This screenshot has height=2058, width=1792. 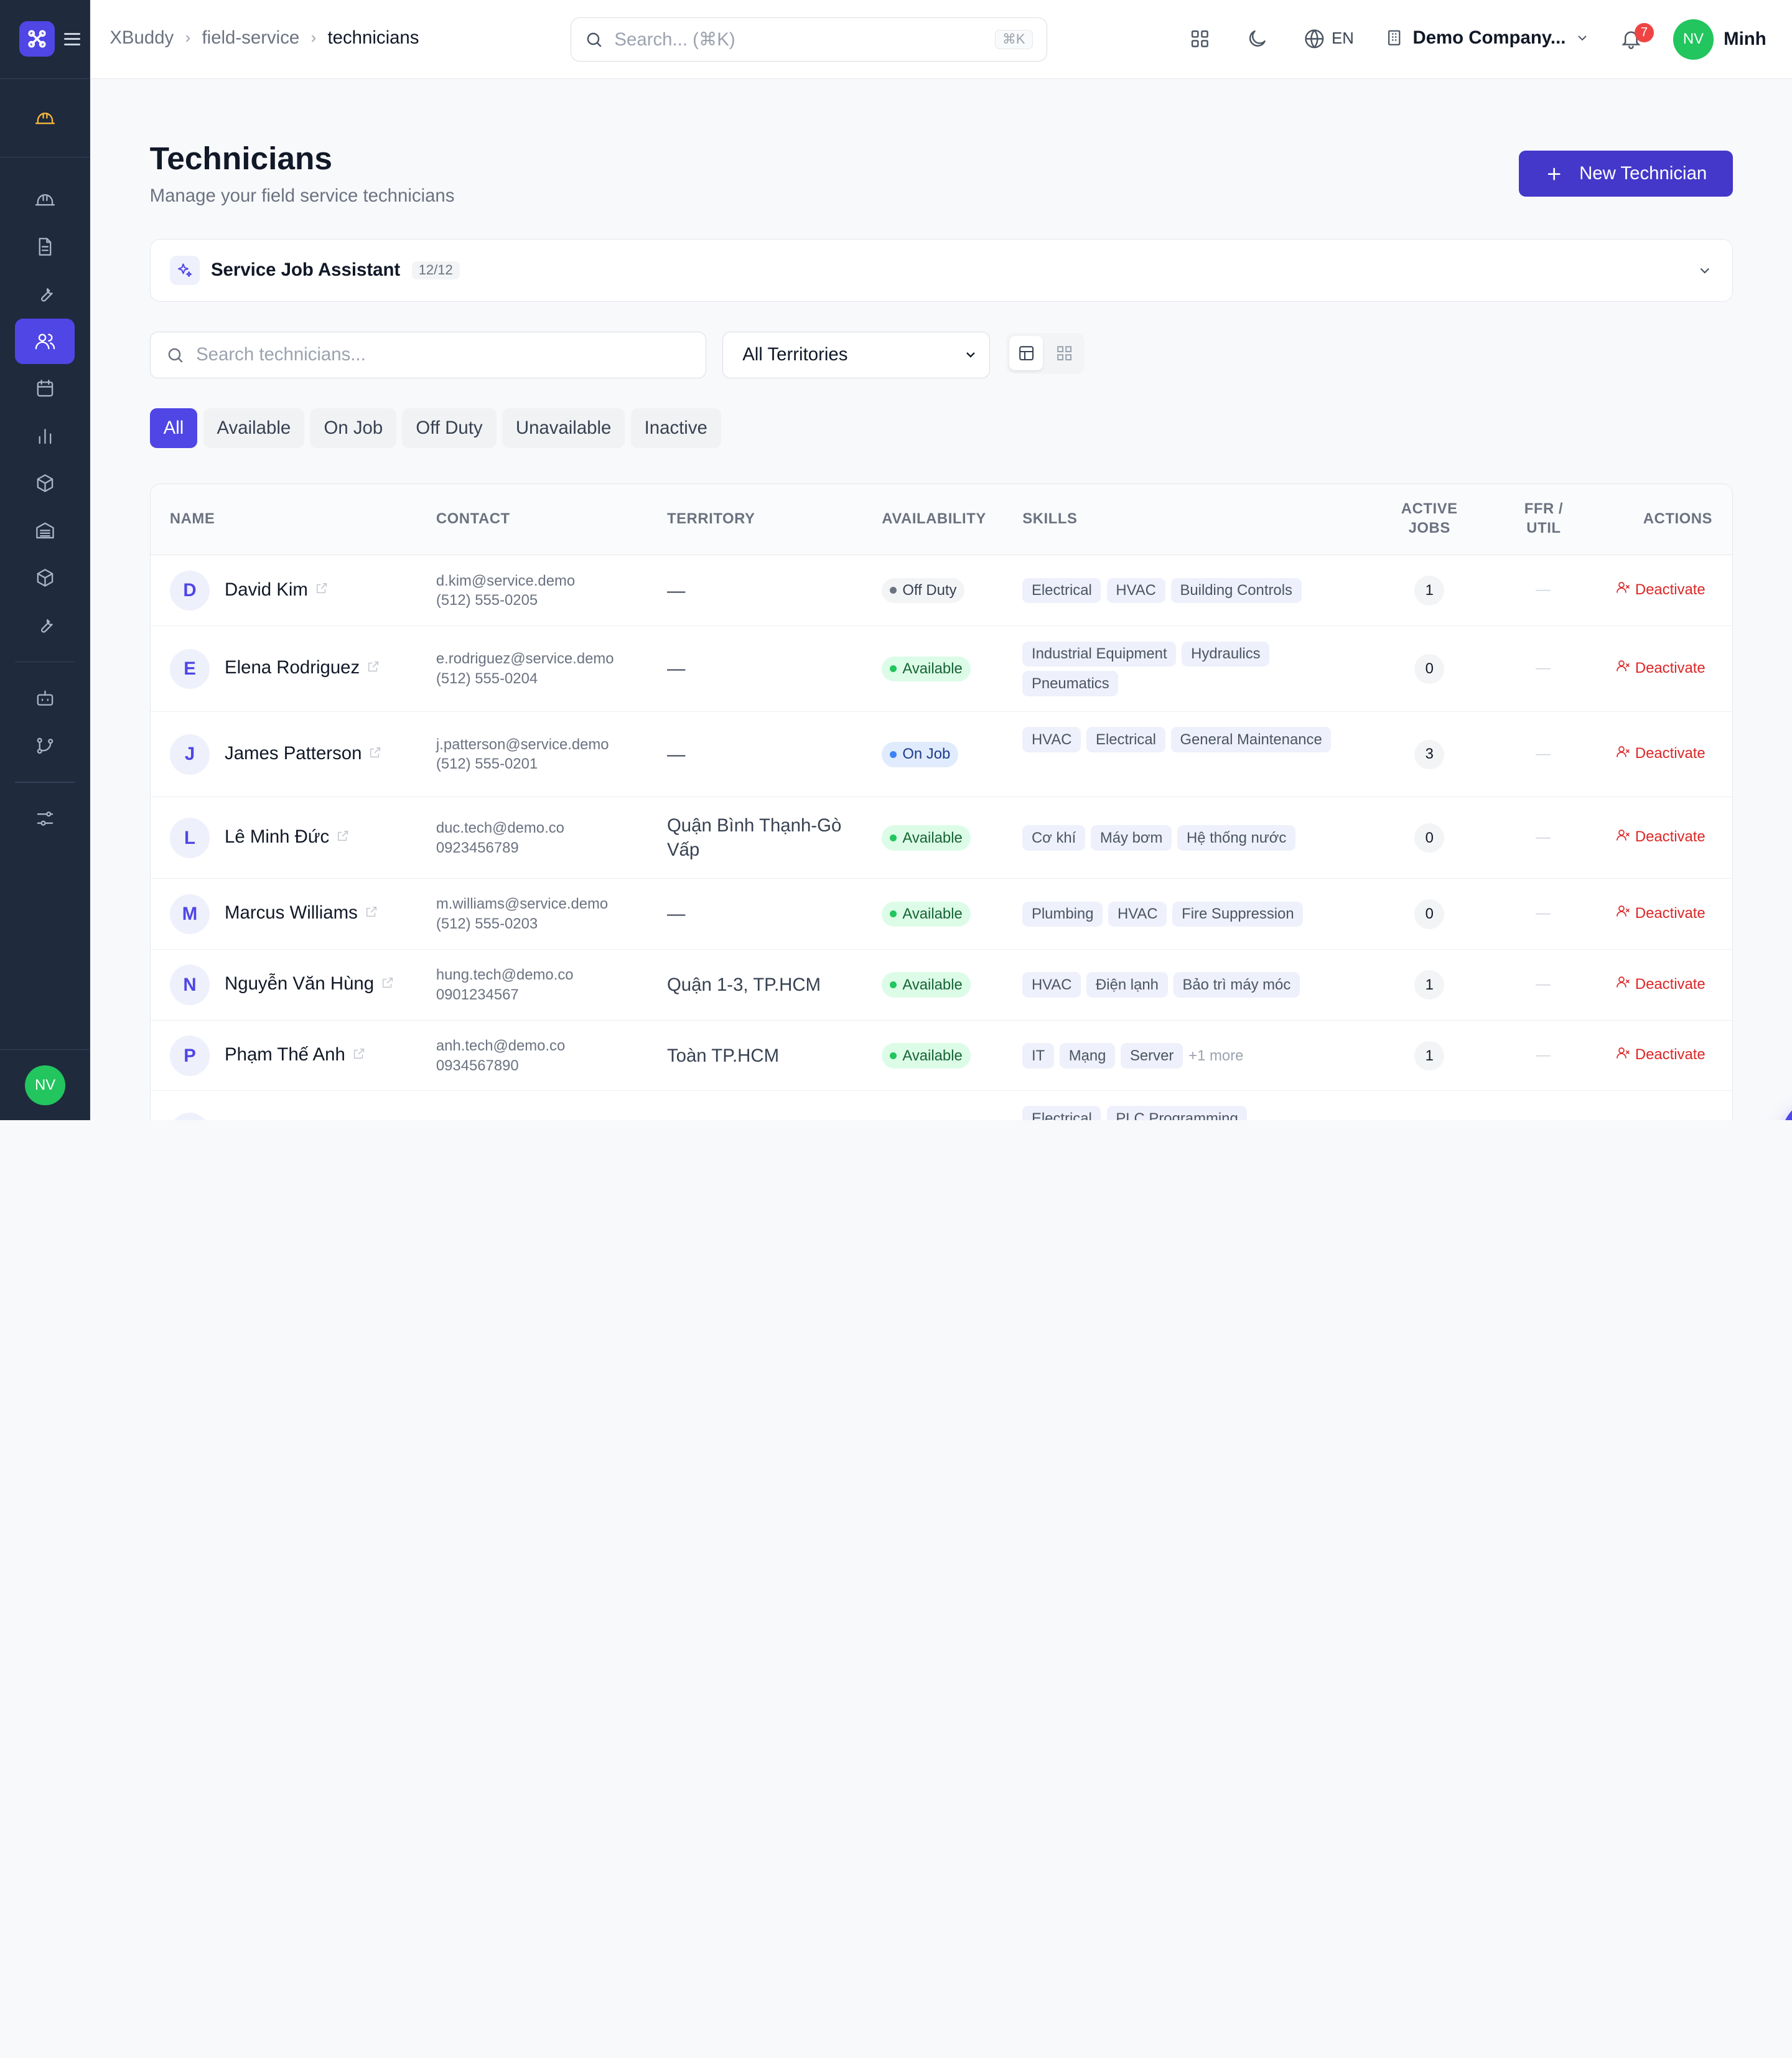 What do you see at coordinates (522, 745) in the screenshot?
I see `technician-email: j.patterson@service.demo` at bounding box center [522, 745].